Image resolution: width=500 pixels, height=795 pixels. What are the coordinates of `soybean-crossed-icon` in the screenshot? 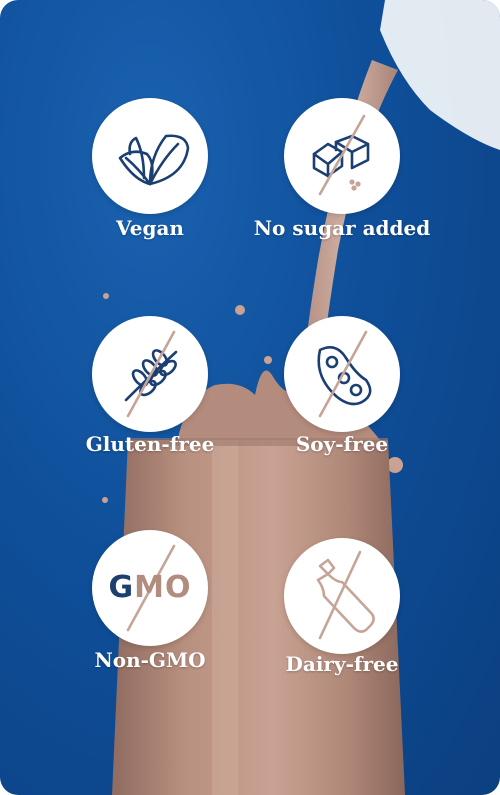 It's located at (344, 374).